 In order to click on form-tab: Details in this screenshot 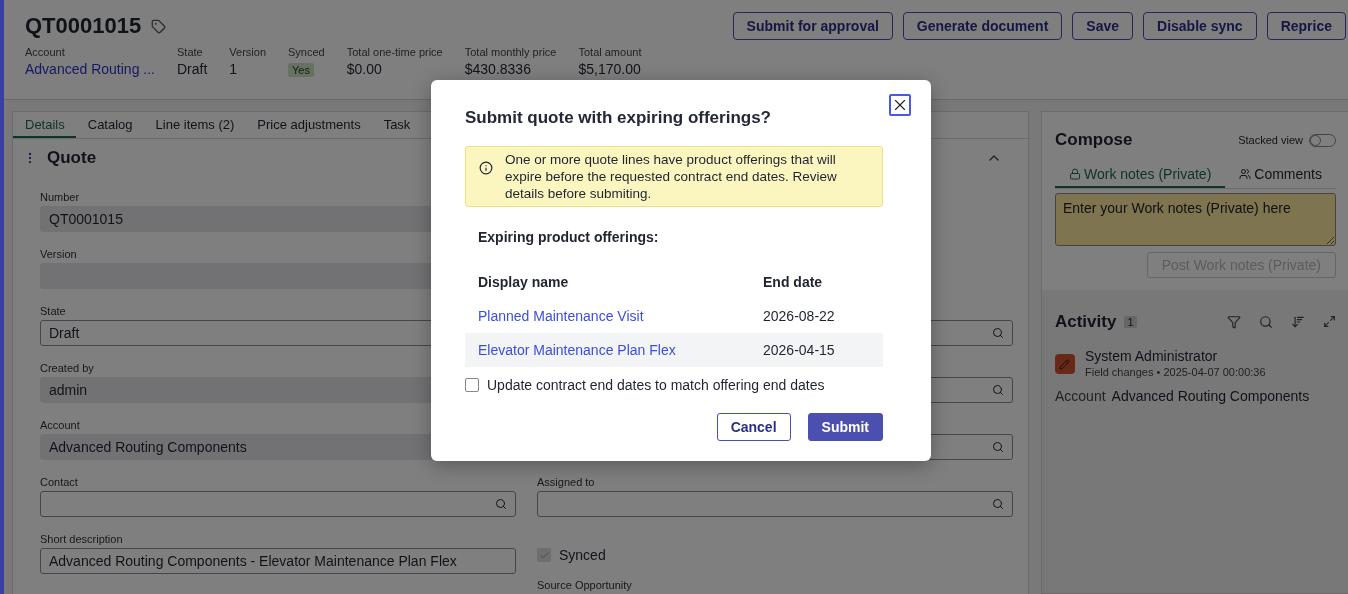, I will do `click(44, 125)`.